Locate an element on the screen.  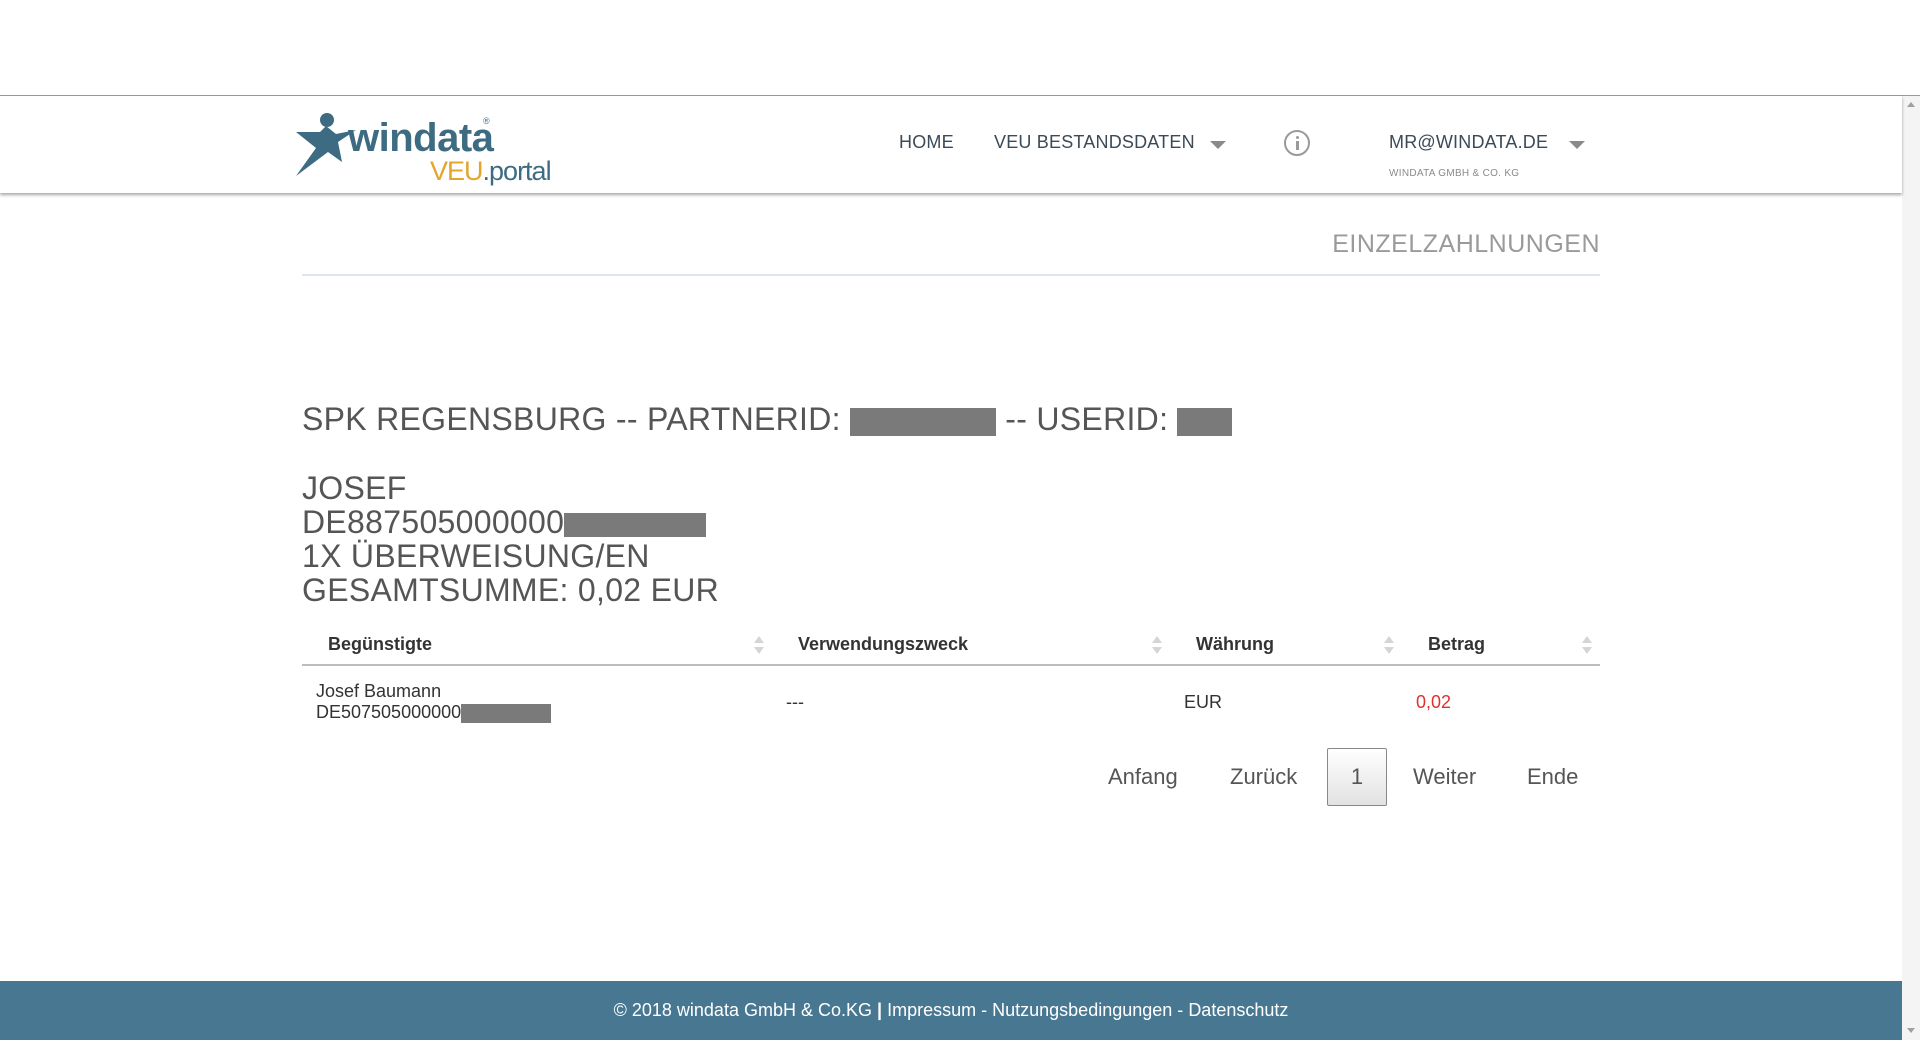
pagination-prev: Zurück is located at coordinates (1263, 777).